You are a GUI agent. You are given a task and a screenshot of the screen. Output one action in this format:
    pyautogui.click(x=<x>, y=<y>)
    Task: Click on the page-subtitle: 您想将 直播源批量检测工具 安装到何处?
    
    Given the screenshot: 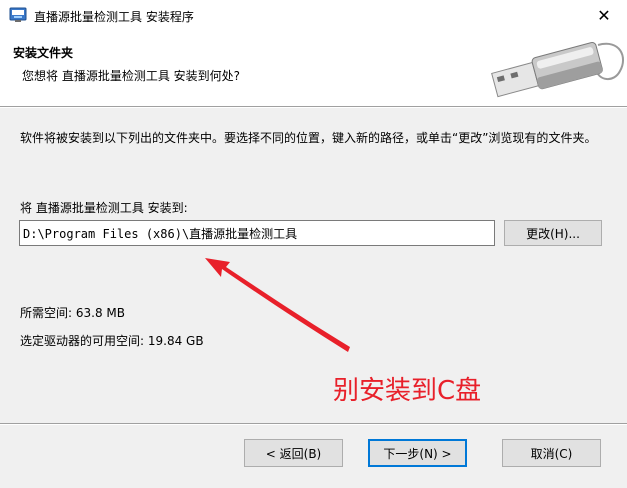 What is the action you would take?
    pyautogui.click(x=131, y=76)
    